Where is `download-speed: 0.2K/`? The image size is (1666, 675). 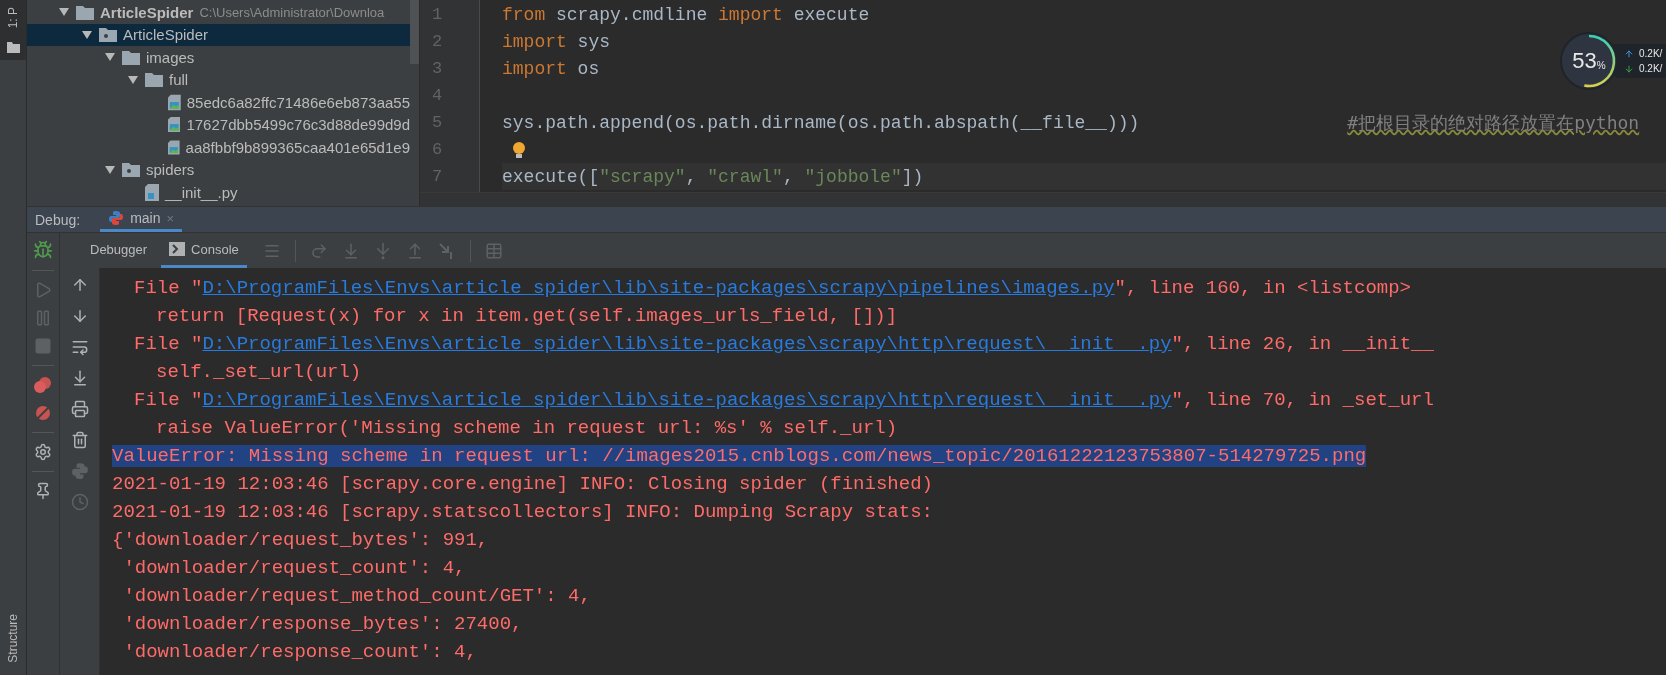 download-speed: 0.2K/ is located at coordinates (1651, 68).